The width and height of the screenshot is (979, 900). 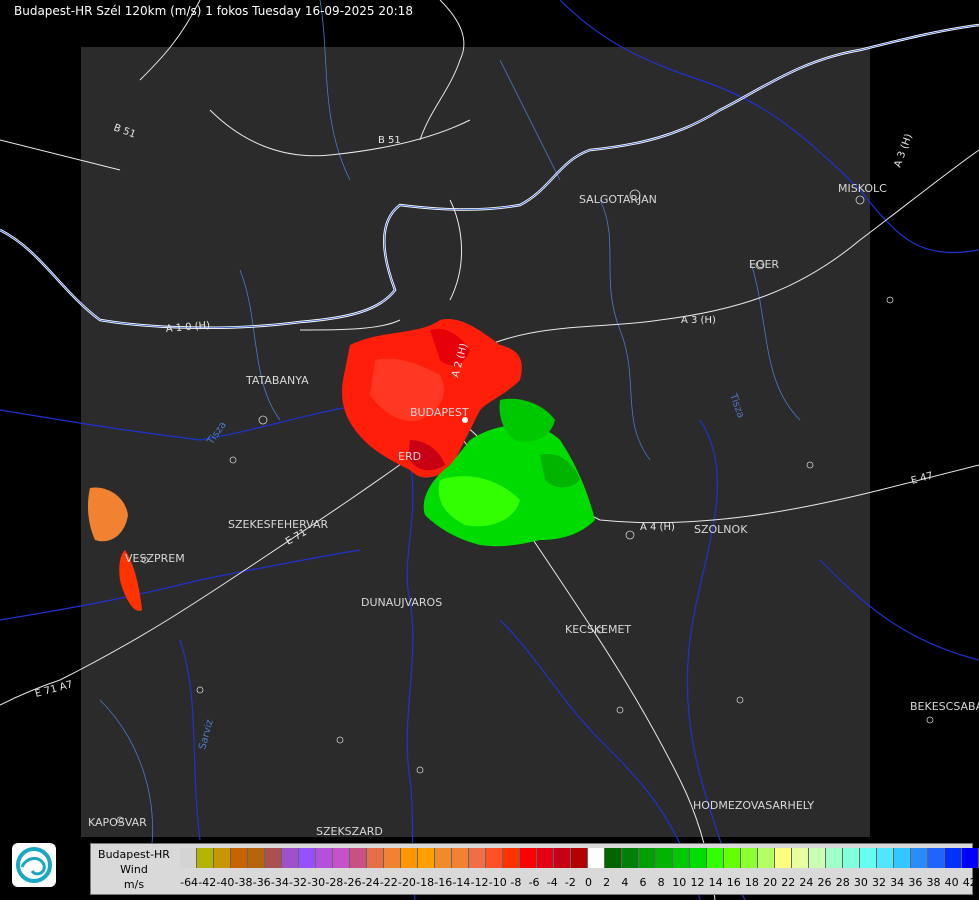 What do you see at coordinates (764, 264) in the screenshot?
I see `city-label: EGER` at bounding box center [764, 264].